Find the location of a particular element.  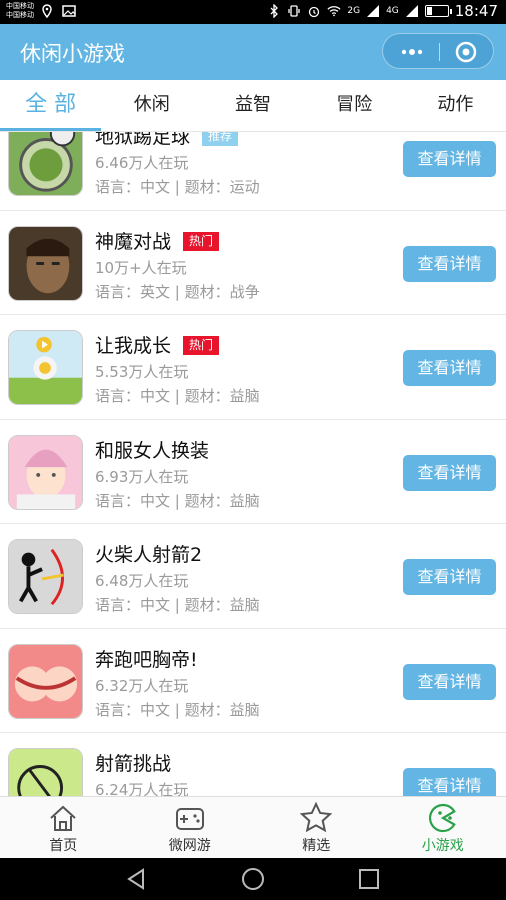

mini-program-capsule is located at coordinates (438, 51).